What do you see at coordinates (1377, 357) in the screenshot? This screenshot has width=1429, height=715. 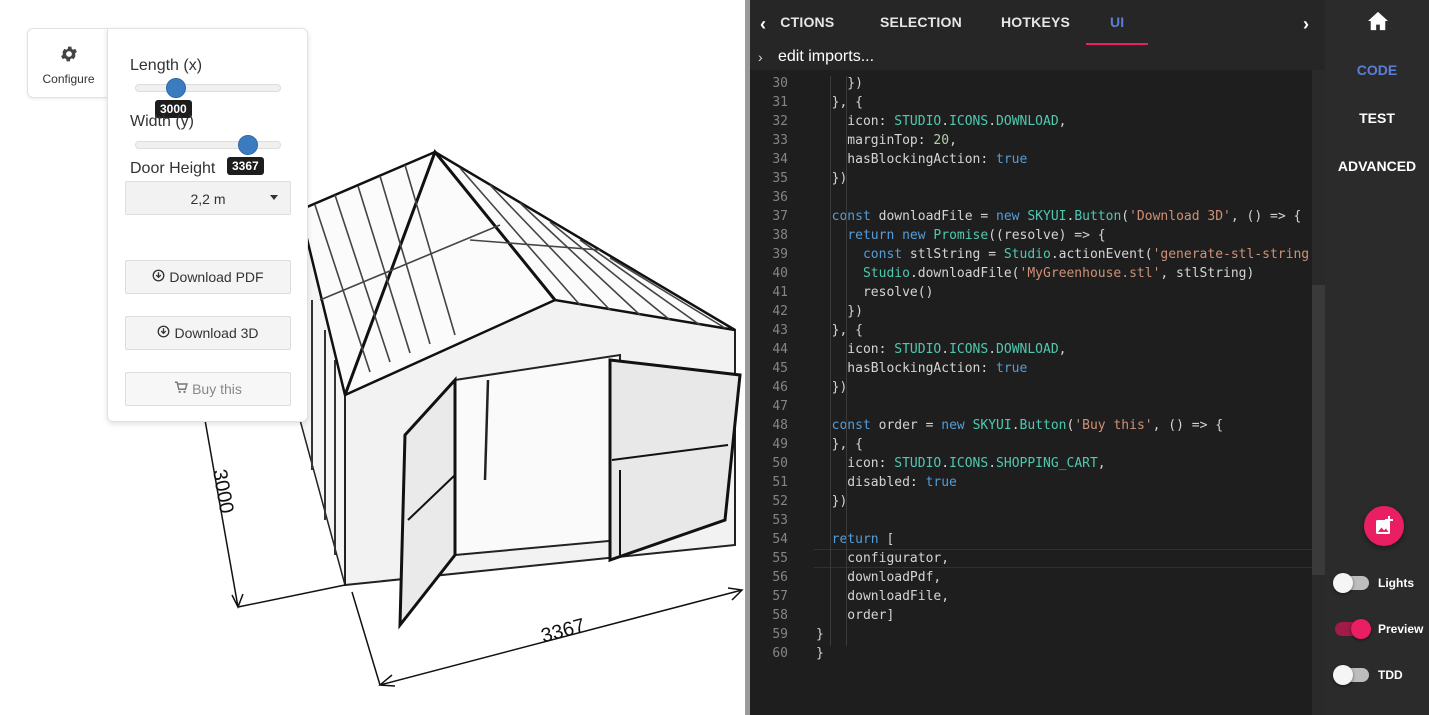 I see `right-sidebar: CODE TEST ADVANCED Lights Preview TDD` at bounding box center [1377, 357].